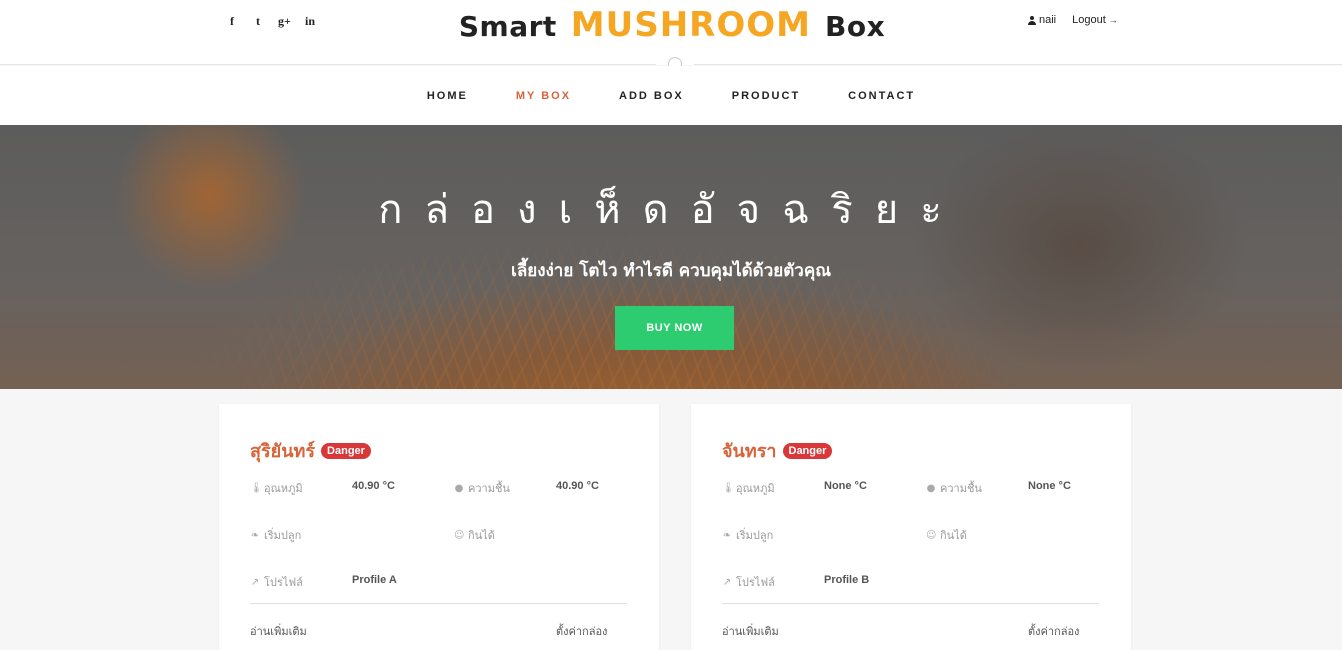 The height and width of the screenshot is (650, 1342). I want to click on facebook-icon: f, so click(232, 21).